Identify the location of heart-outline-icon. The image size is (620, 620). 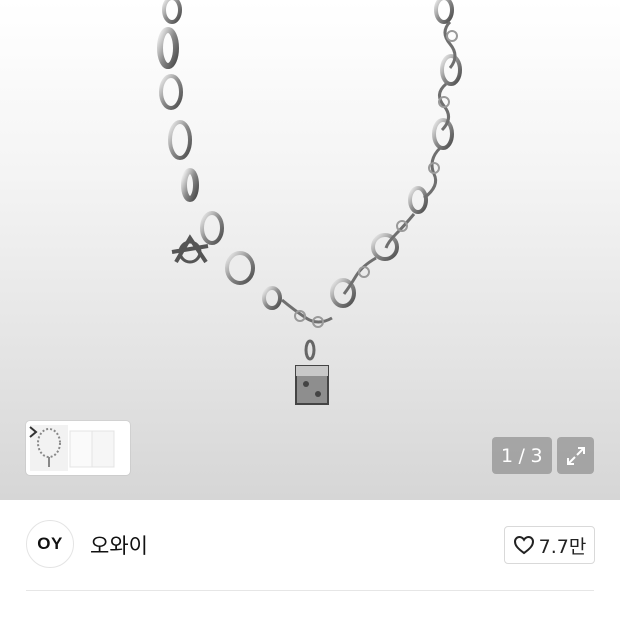
(523, 545).